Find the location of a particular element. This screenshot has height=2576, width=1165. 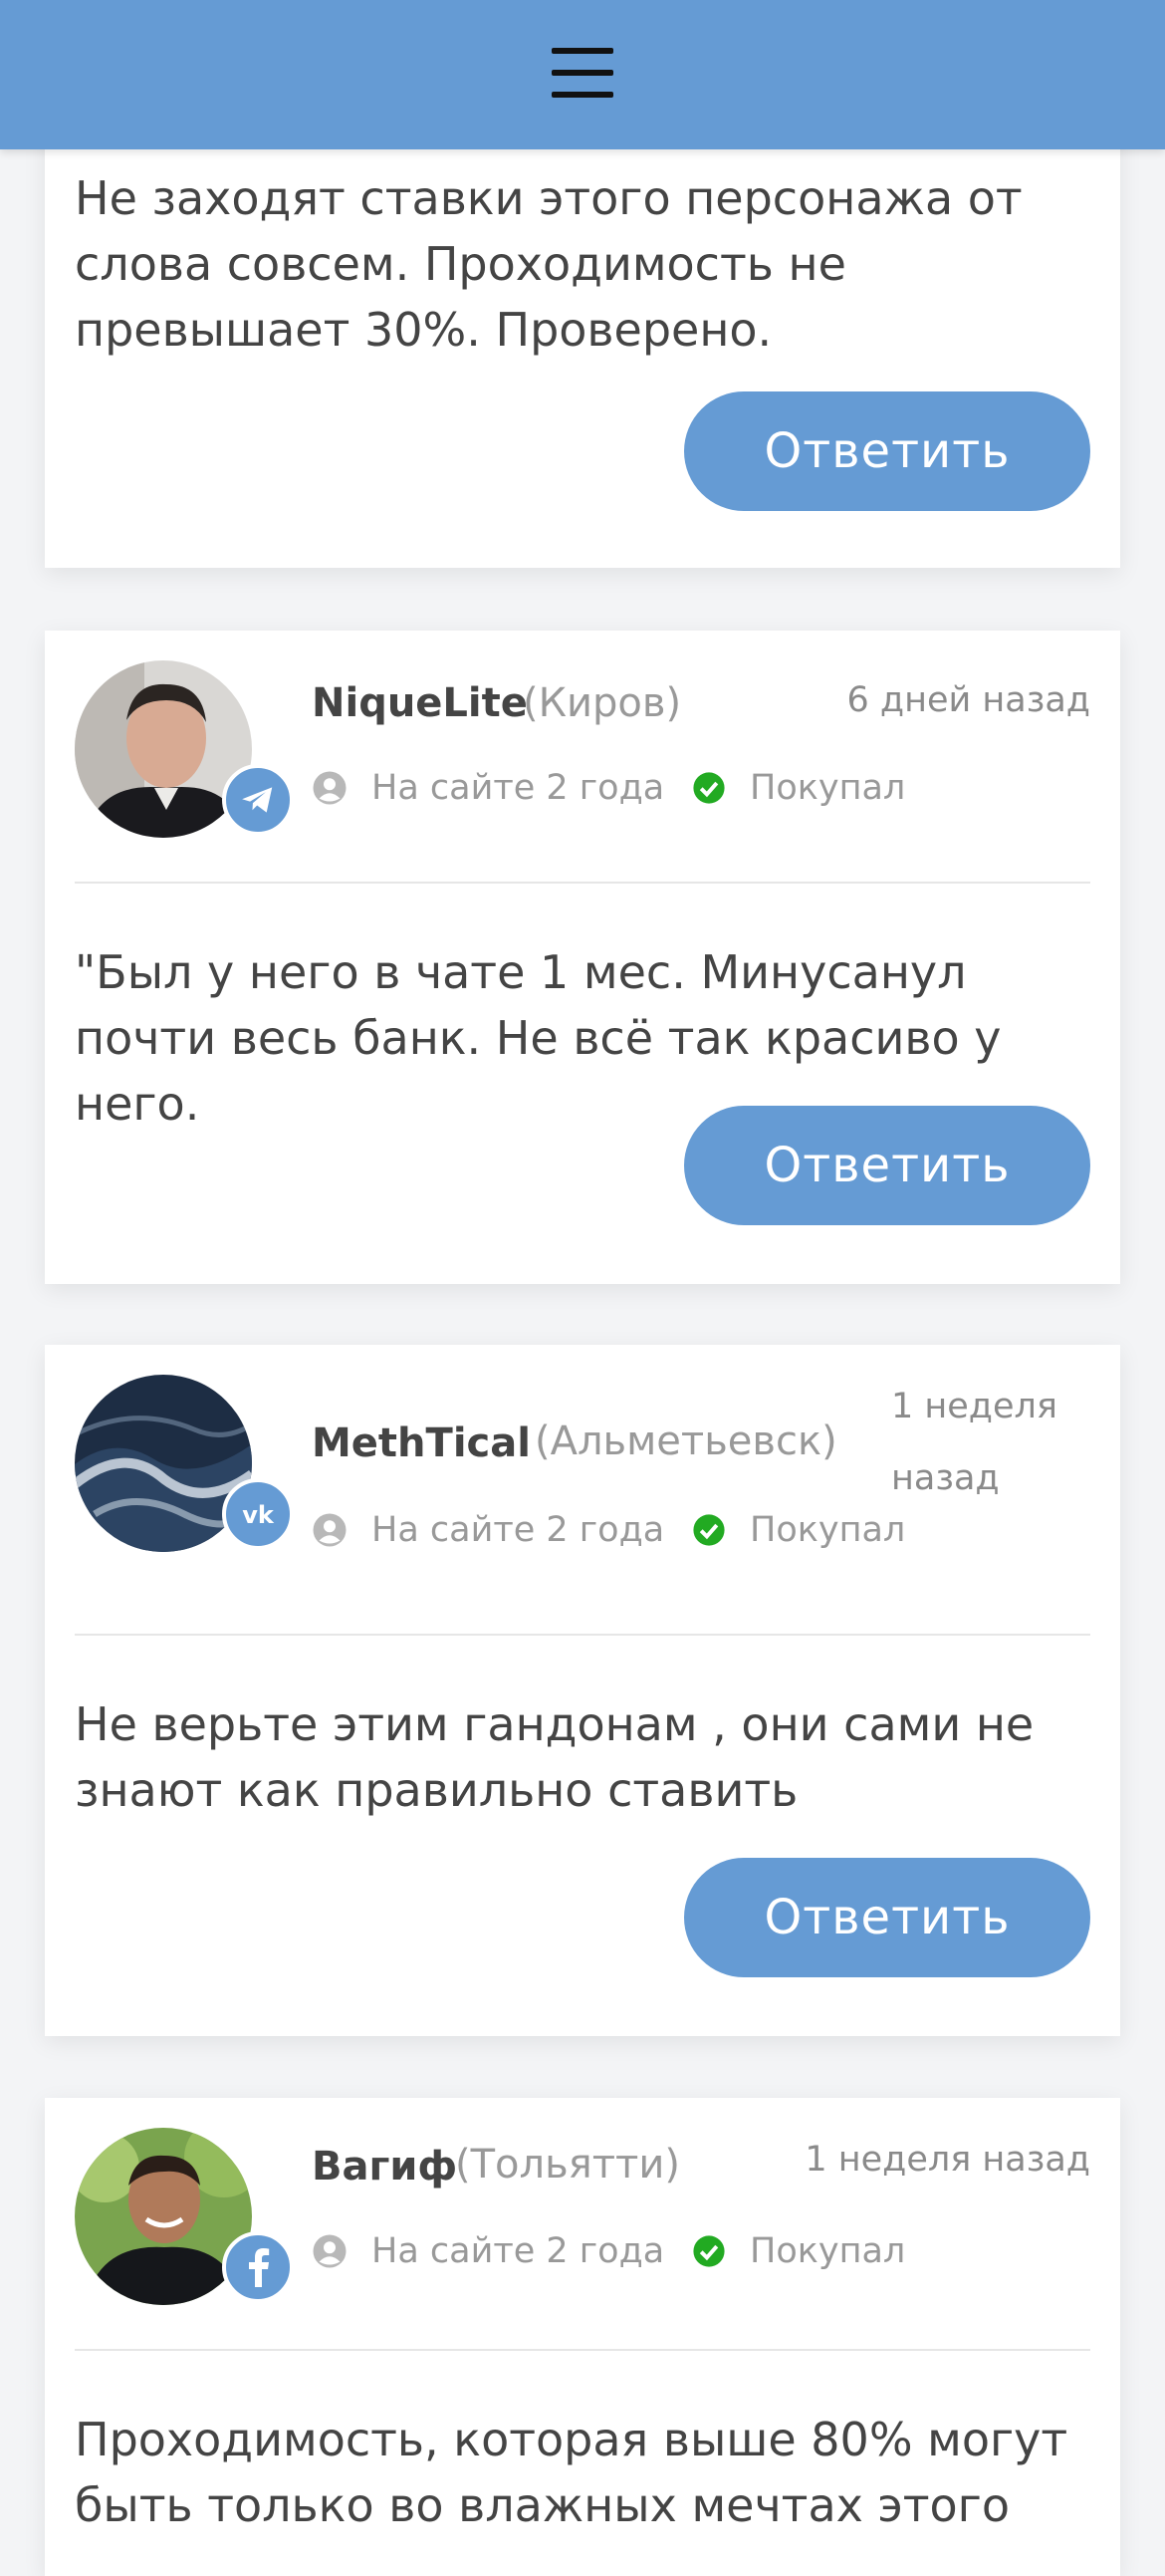

author-city: (Альметьевск) is located at coordinates (686, 1441).